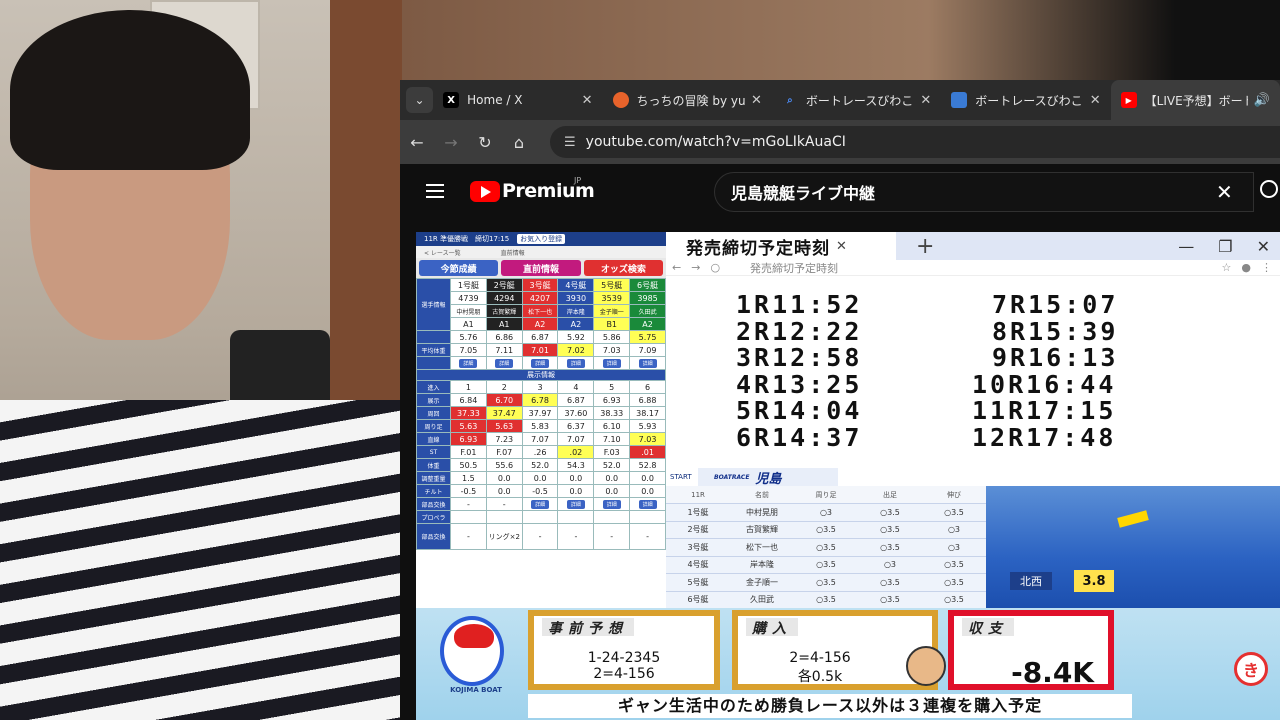 This screenshot has height=720, width=1280. What do you see at coordinates (541, 517) in the screenshot?
I see `table-row: プロペラ` at bounding box center [541, 517].